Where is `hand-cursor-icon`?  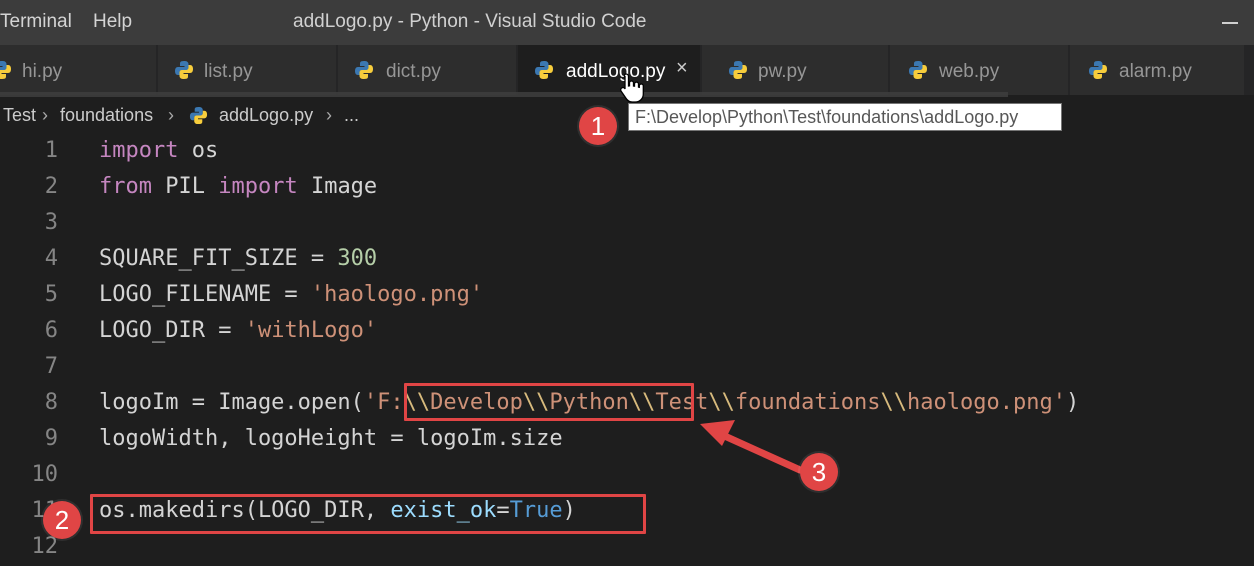 hand-cursor-icon is located at coordinates (632, 88).